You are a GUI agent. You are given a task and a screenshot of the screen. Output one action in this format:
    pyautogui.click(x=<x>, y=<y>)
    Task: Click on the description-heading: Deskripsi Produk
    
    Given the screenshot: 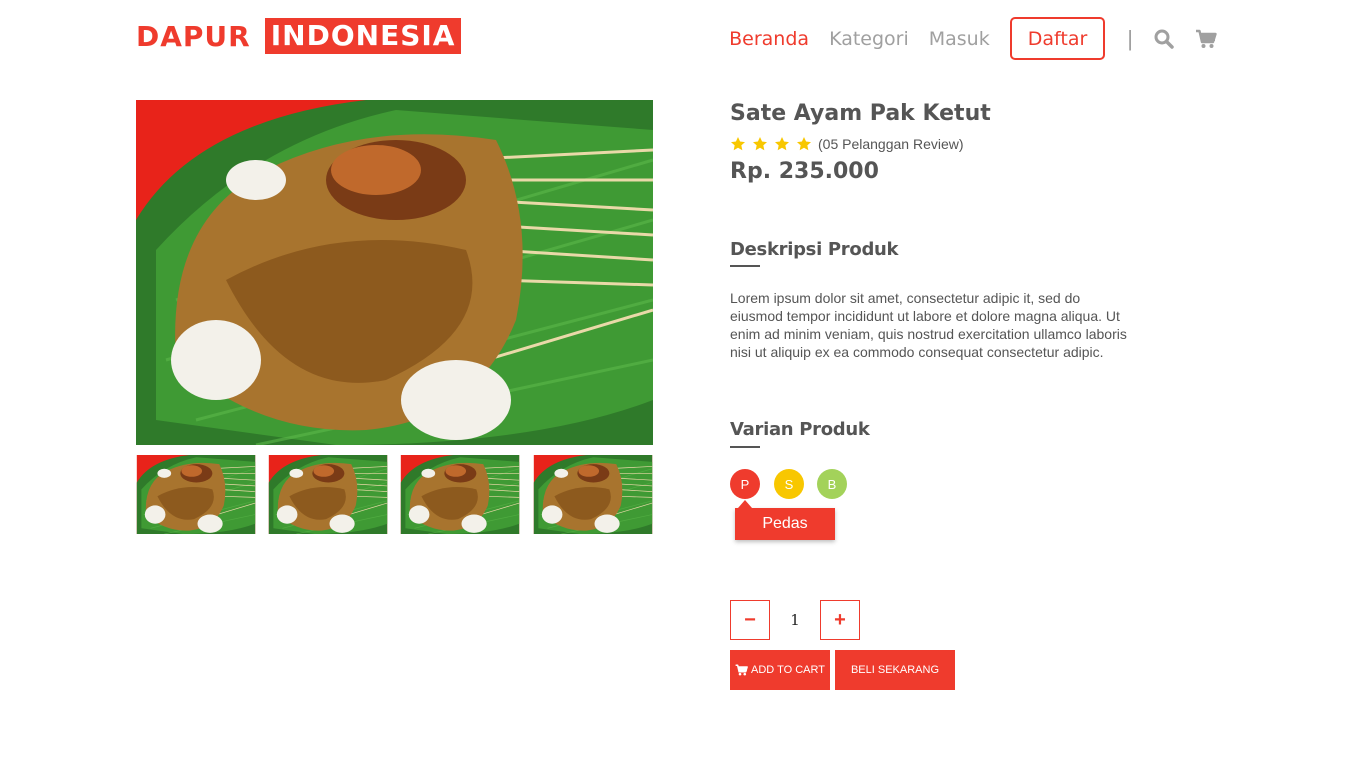 What is the action you would take?
    pyautogui.click(x=814, y=249)
    